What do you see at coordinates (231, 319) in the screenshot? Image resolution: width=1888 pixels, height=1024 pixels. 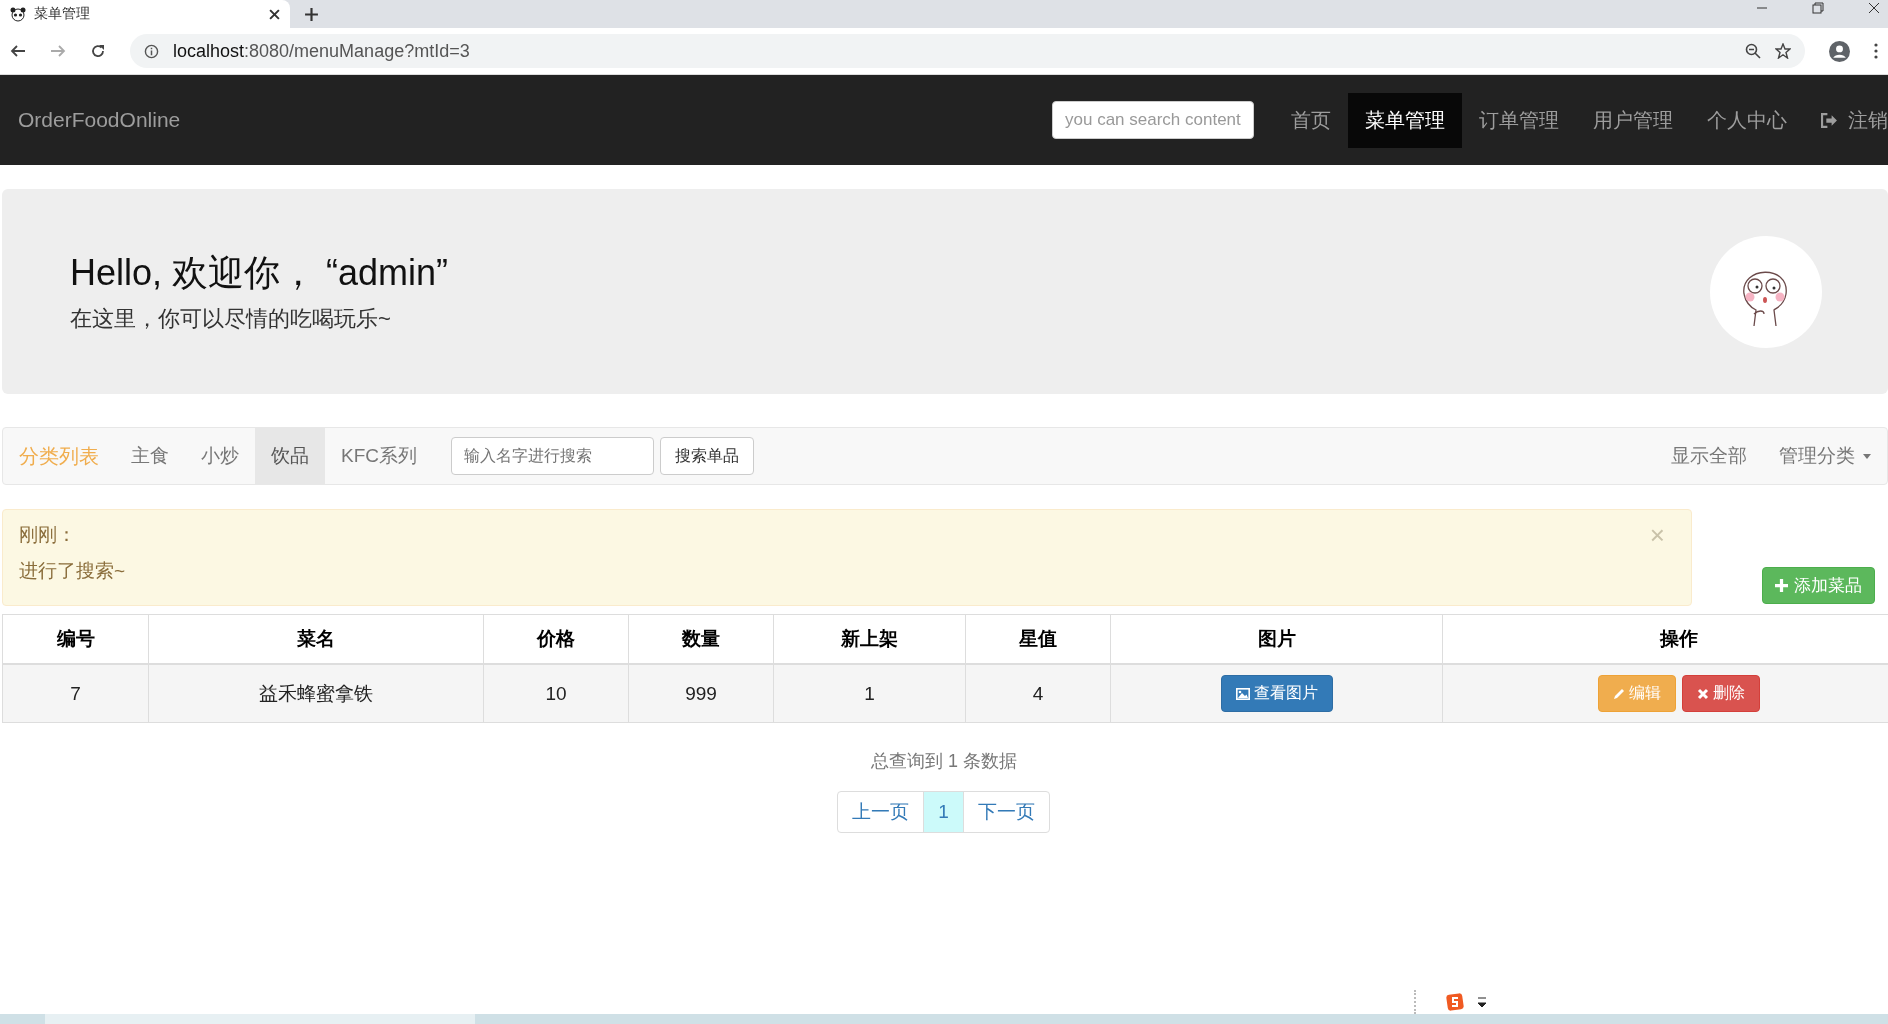 I see `welcome-subtitle: 在这里，你可以尽情的吃喝玩乐~` at bounding box center [231, 319].